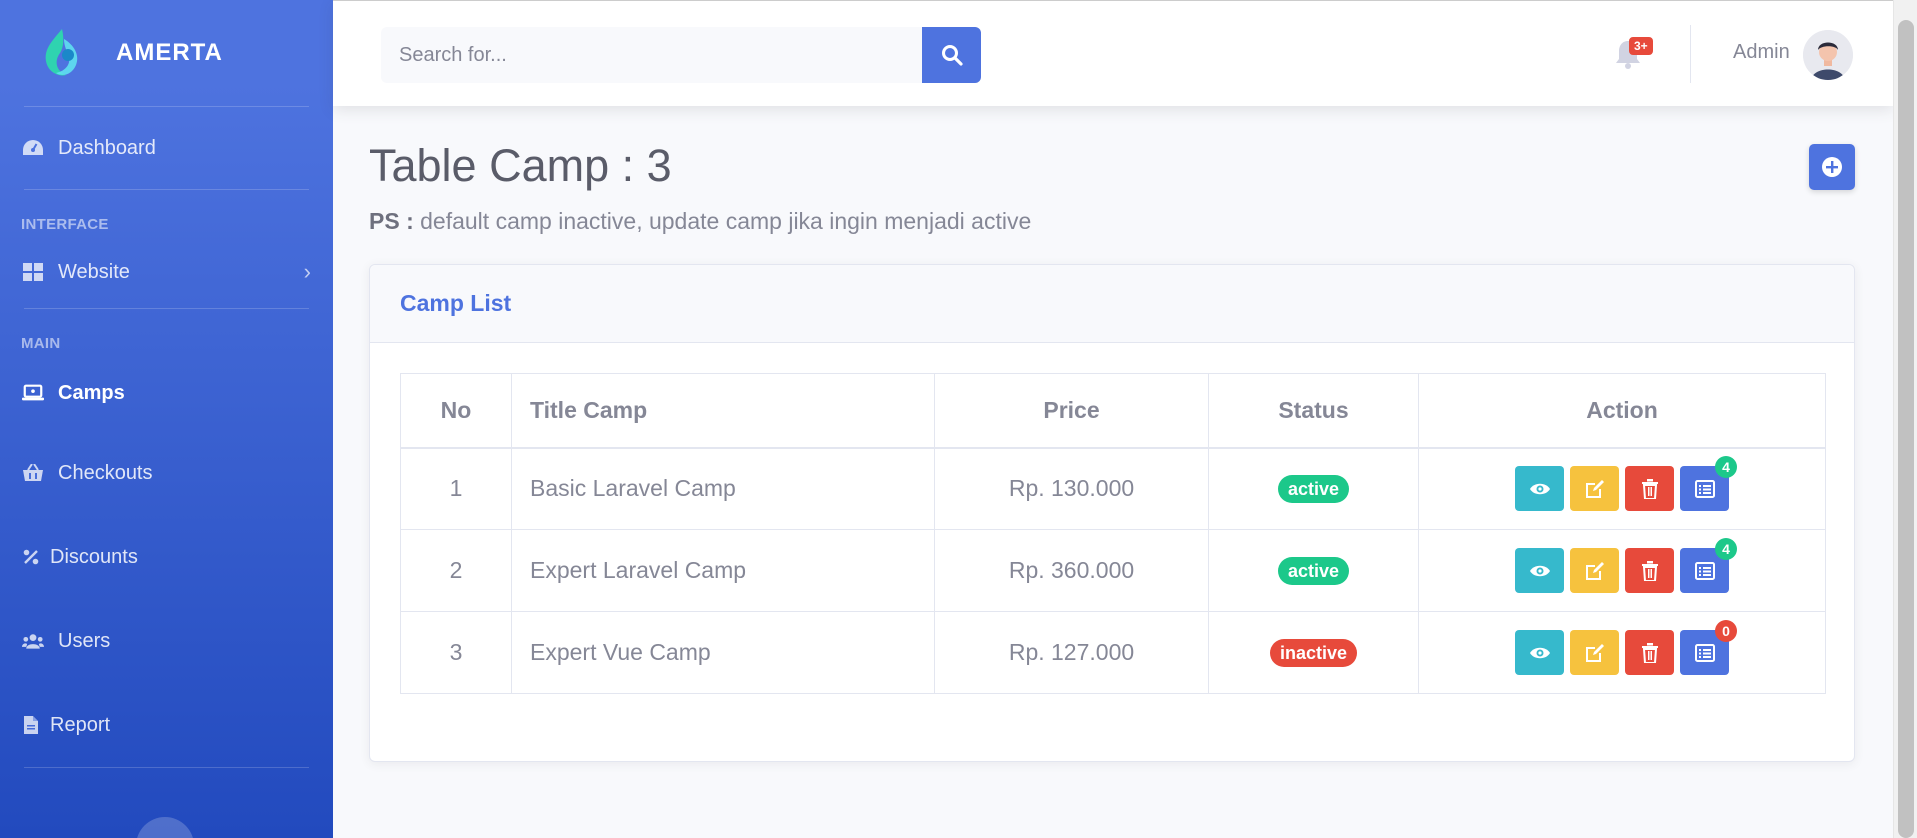 The image size is (1917, 838). Describe the element at coordinates (1071, 570) in the screenshot. I see `cell-price: Rp. 360.000` at that location.